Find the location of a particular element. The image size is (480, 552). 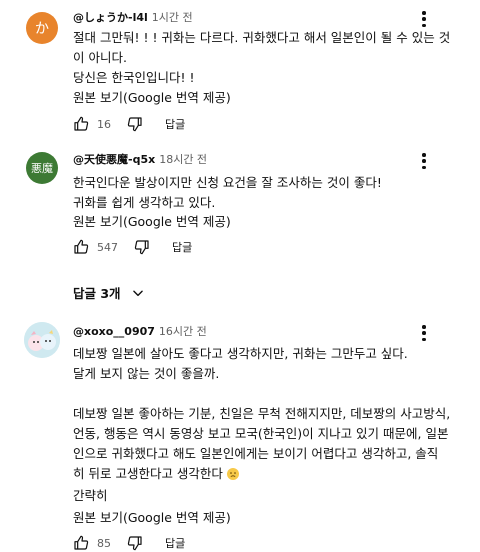

comment-line is located at coordinates (263, 394).